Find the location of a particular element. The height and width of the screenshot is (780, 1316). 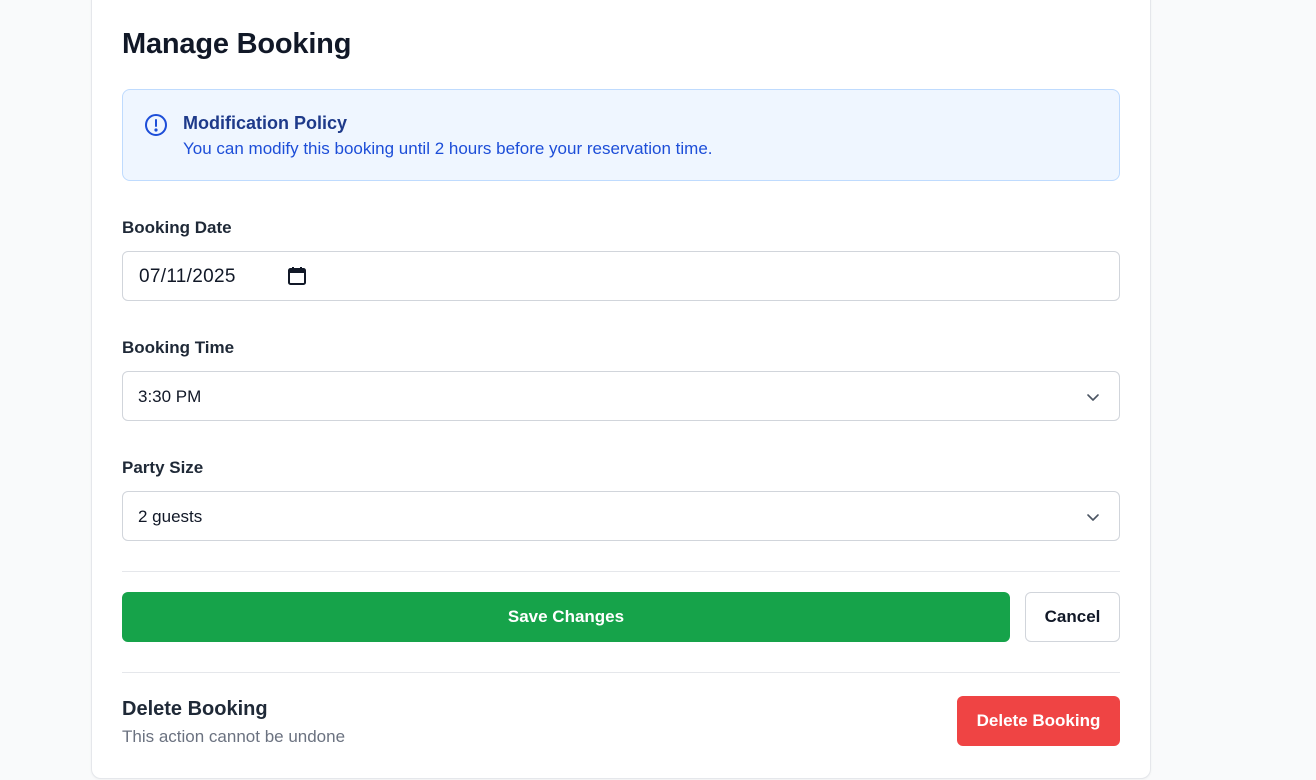

delete-booking-subtitle: This action cannot be undone is located at coordinates (234, 736).